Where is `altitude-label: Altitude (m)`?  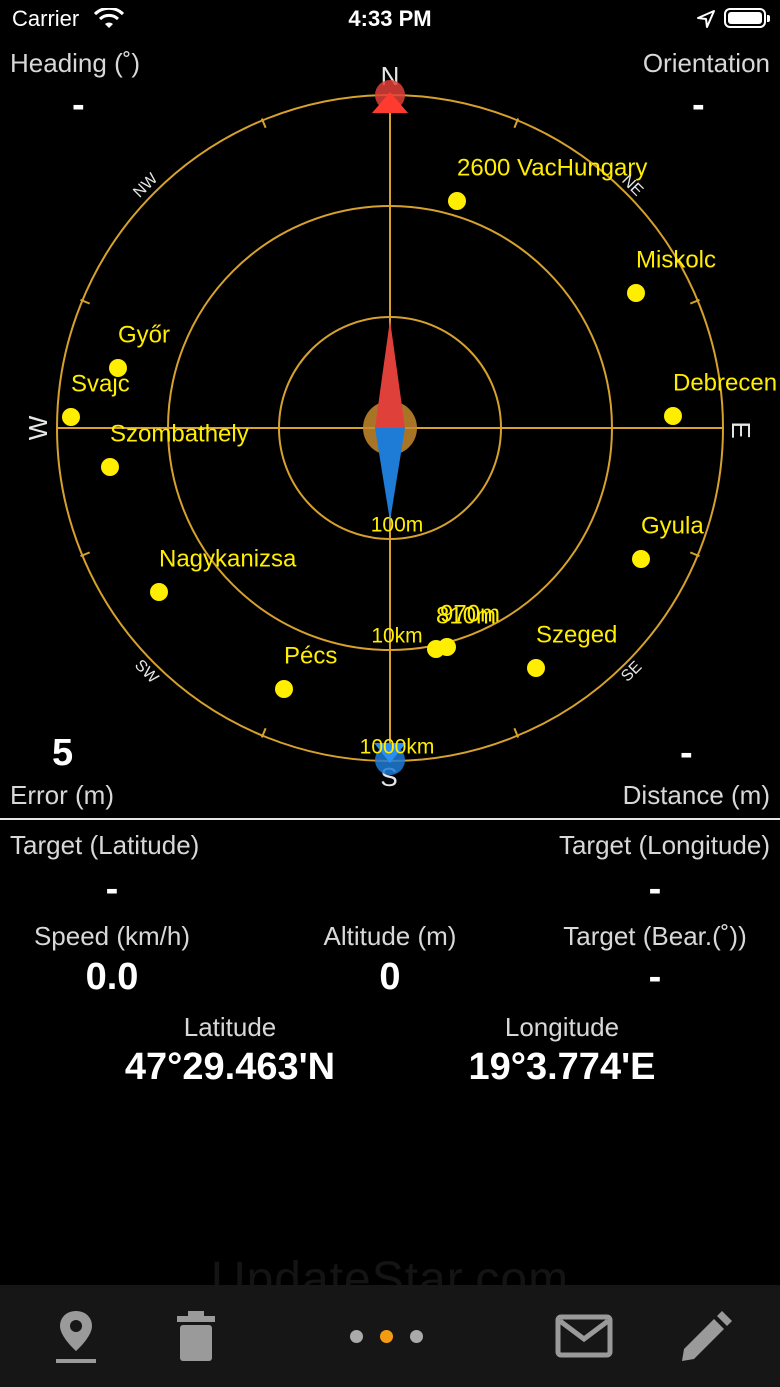 altitude-label: Altitude (m) is located at coordinates (390, 936).